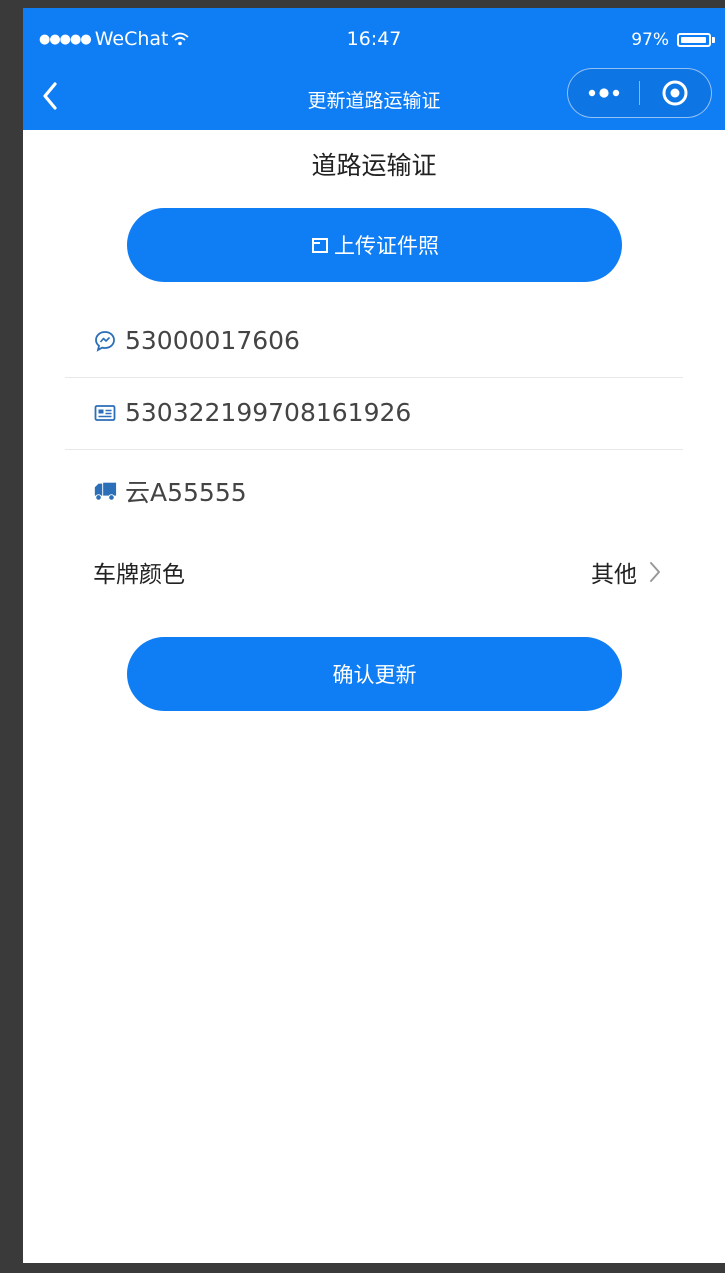 The width and height of the screenshot is (725, 1273). I want to click on target-circle-icon, so click(675, 93).